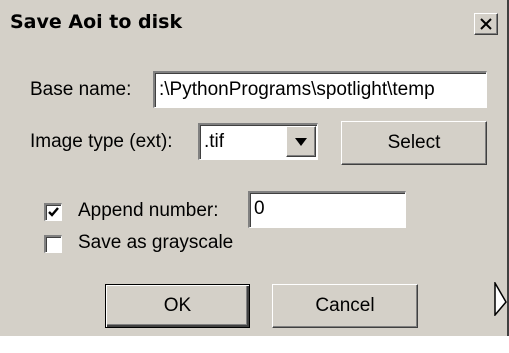 This screenshot has width=509, height=353. I want to click on cancel-button: Cancel, so click(345, 306).